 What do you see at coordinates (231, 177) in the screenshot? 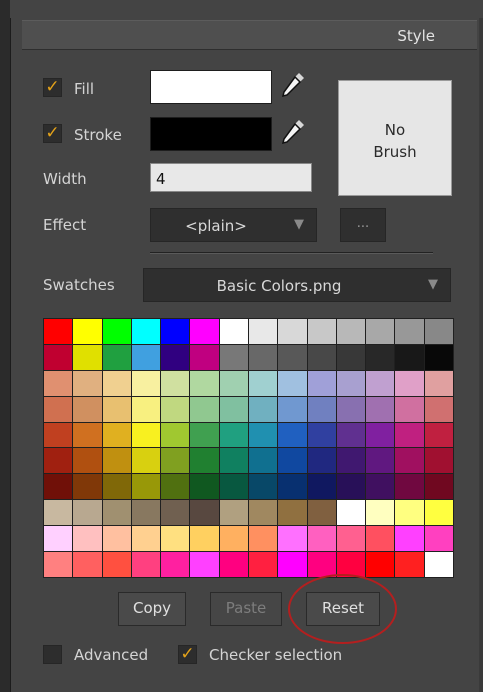
I see `width-input: 4` at bounding box center [231, 177].